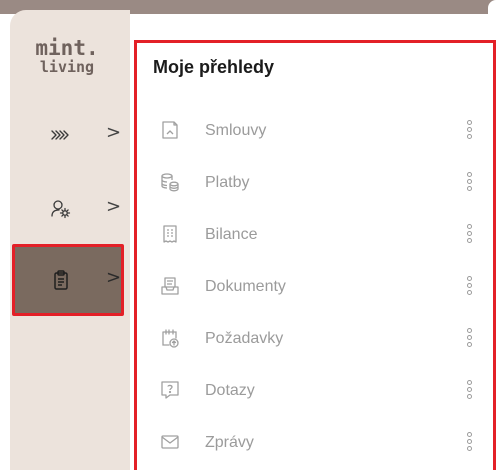 The image size is (502, 470). I want to click on sidebar-item-moves: >, so click(70, 134).